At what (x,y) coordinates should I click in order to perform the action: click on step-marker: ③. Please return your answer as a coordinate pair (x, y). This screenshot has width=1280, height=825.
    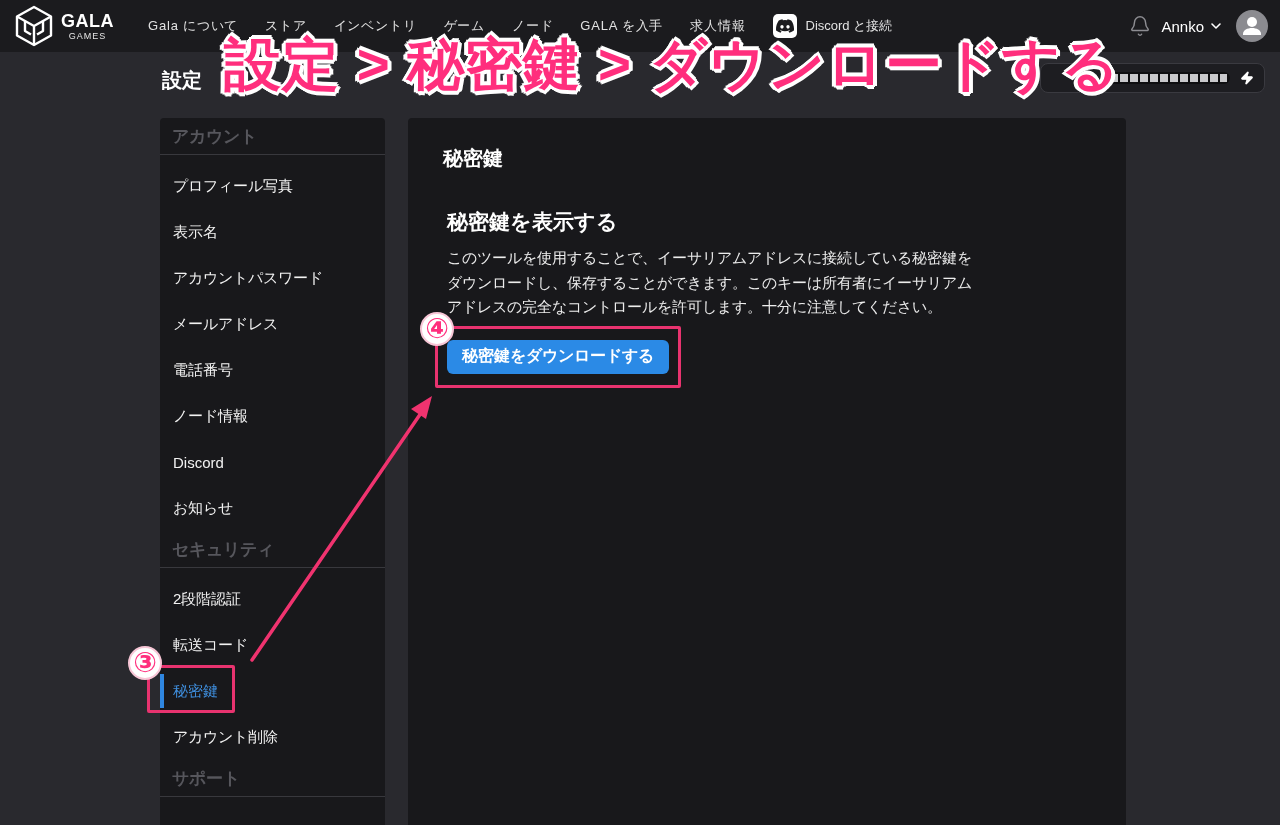
    Looking at the image, I should click on (145, 663).